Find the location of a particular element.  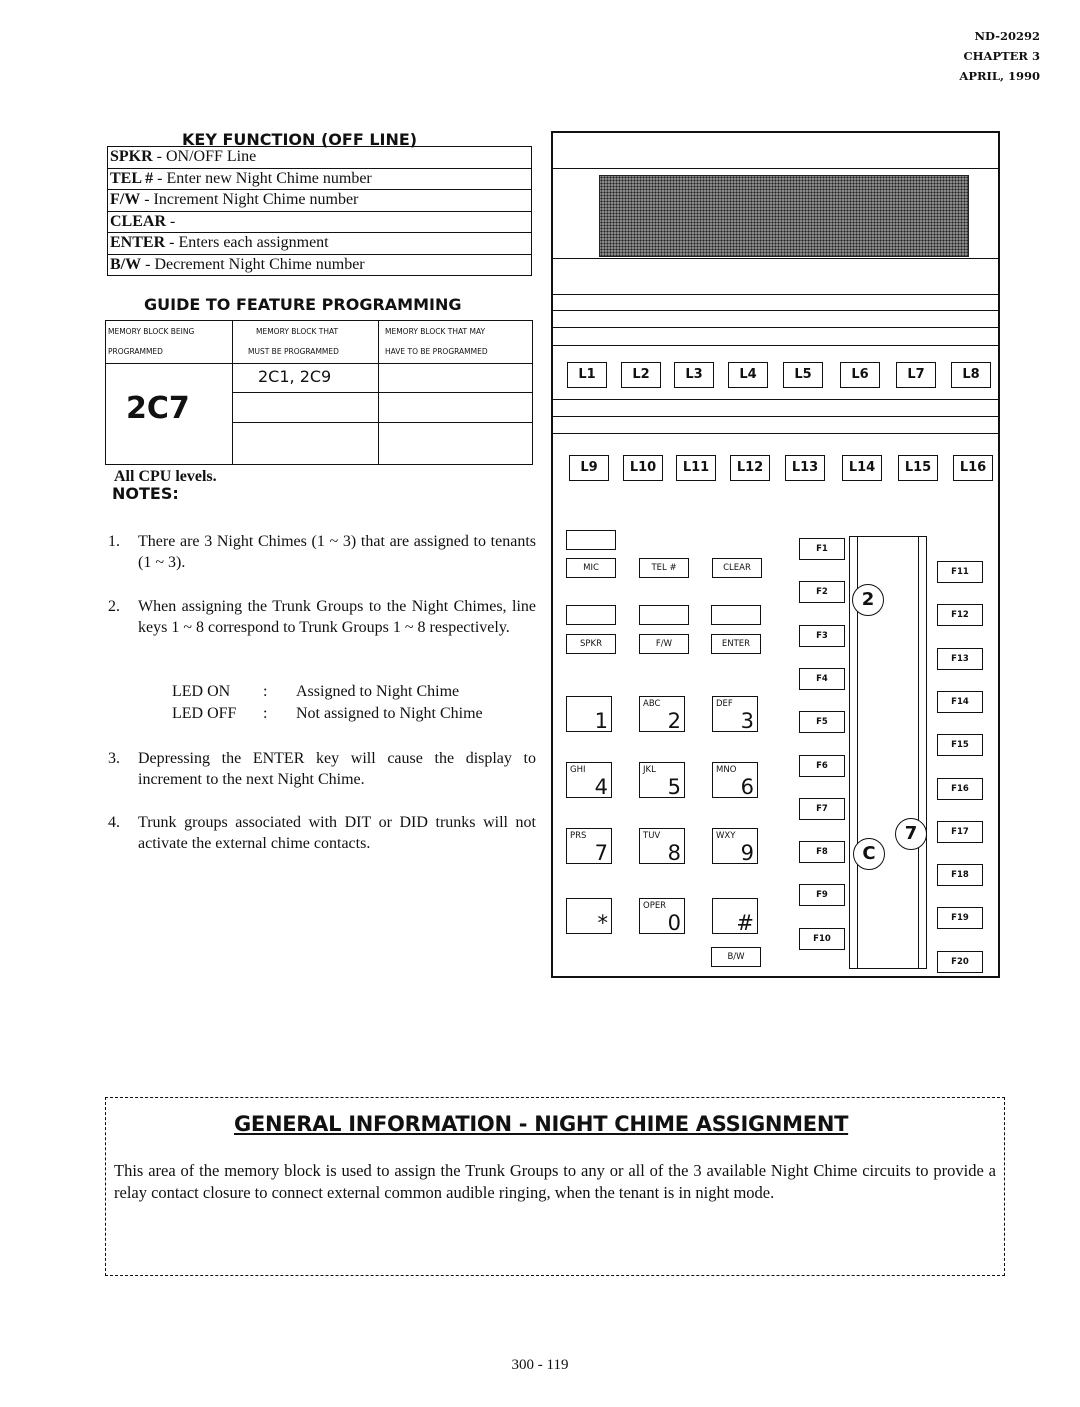

key-desc: - Decrement Night Chime number is located at coordinates (253, 264).